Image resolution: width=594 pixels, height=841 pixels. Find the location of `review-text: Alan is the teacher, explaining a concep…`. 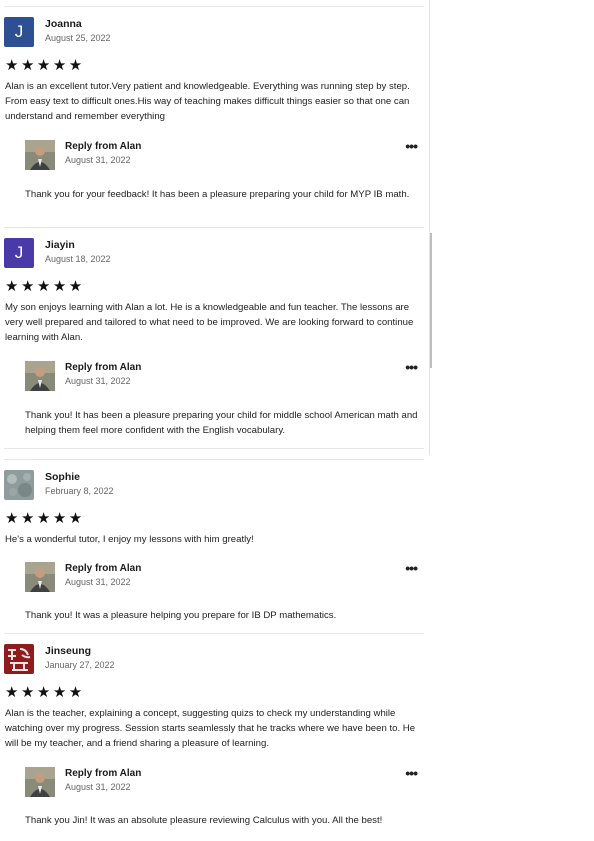

review-text: Alan is the teacher, explaining a concep… is located at coordinates (210, 728).